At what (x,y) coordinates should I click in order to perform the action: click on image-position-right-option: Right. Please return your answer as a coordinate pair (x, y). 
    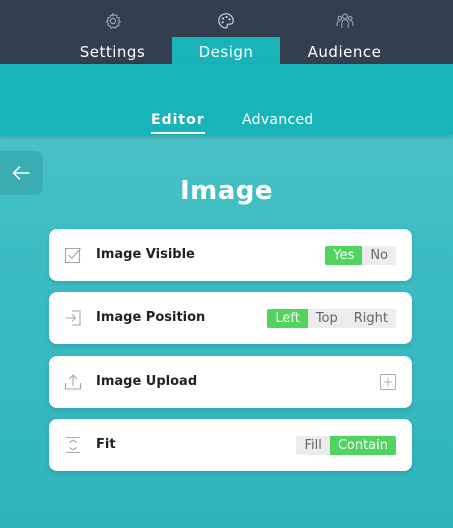
    Looking at the image, I should click on (371, 318).